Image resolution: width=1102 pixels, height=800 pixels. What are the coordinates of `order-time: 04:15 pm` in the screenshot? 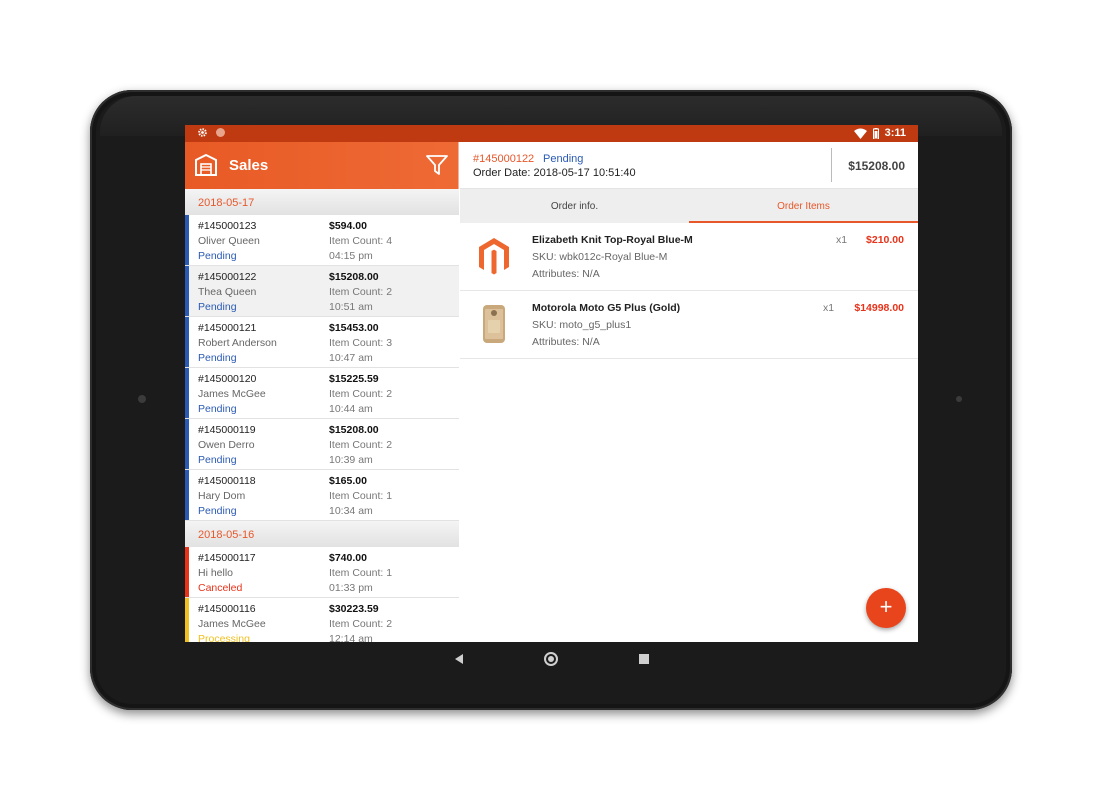 It's located at (351, 256).